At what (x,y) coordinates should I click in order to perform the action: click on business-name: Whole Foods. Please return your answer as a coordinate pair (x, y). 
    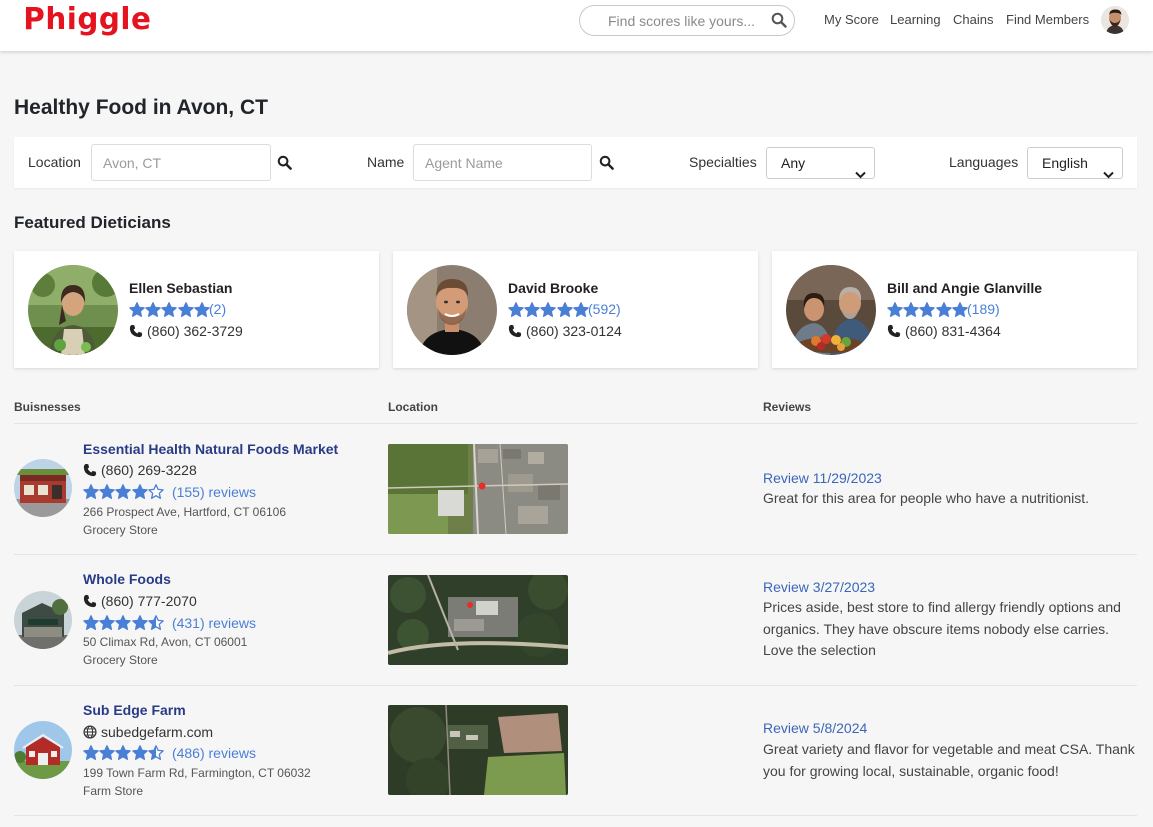
    Looking at the image, I should click on (127, 579).